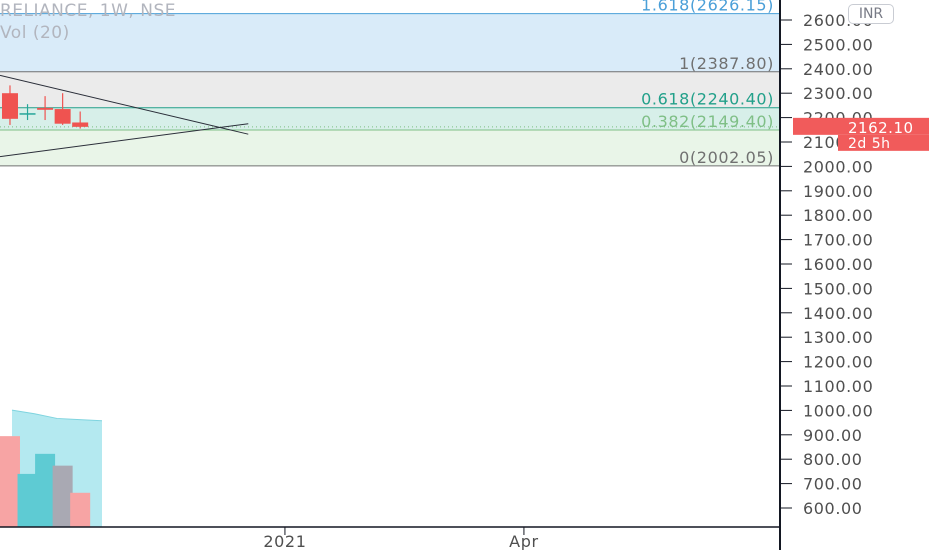 This screenshot has height=554, width=932. Describe the element at coordinates (523, 541) in the screenshot. I see `time-tick-label: Apr` at that location.